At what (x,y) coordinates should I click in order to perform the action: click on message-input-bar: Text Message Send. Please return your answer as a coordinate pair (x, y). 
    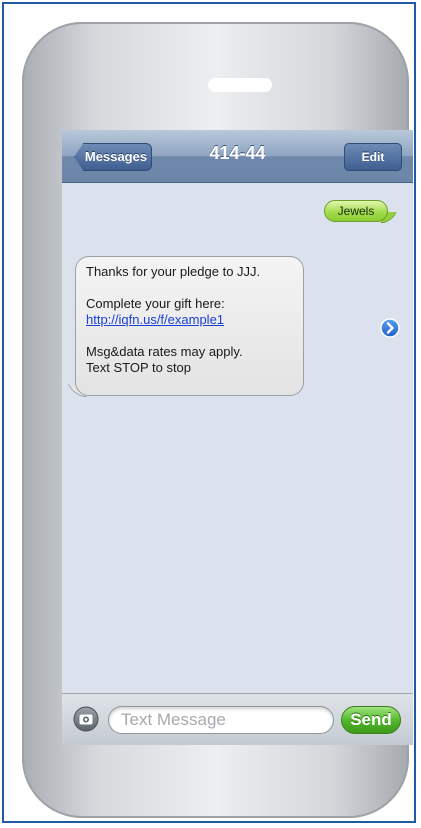
    Looking at the image, I should click on (237, 719).